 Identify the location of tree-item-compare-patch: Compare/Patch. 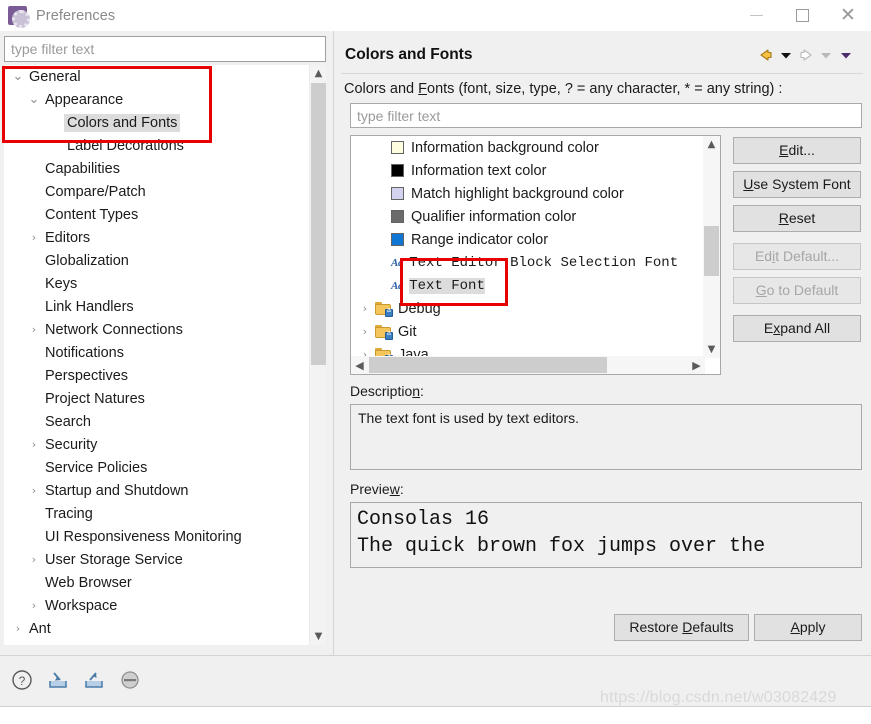
(156, 191).